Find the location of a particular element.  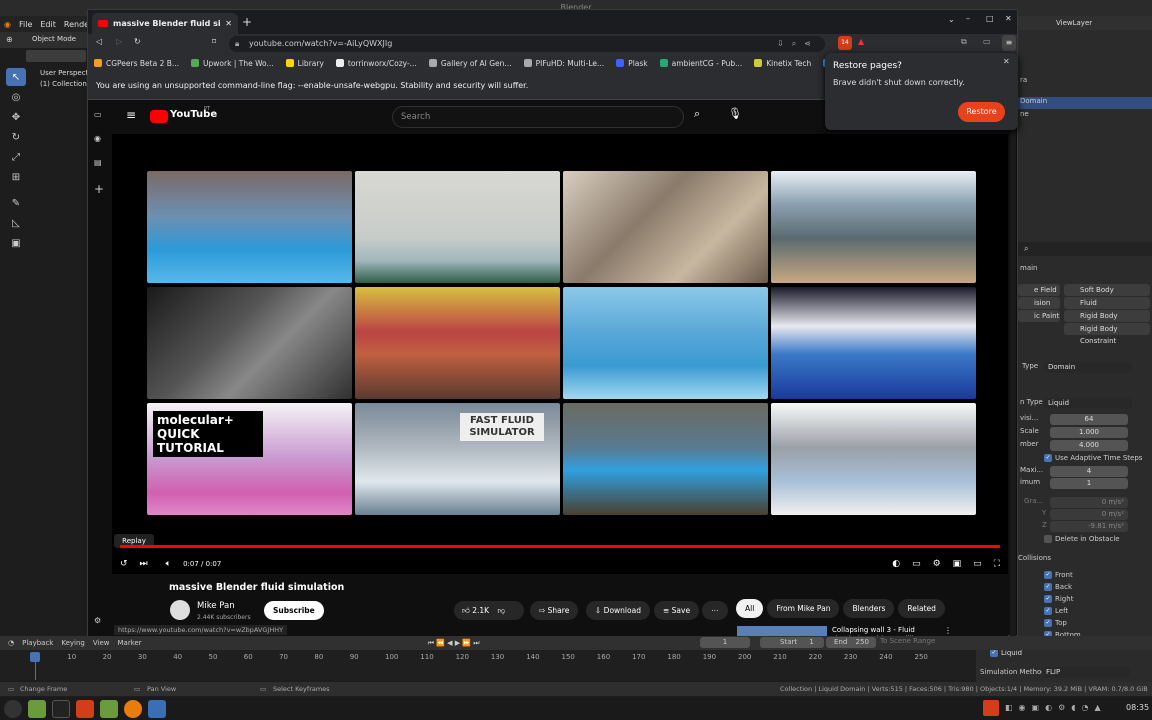

end-screen-video-thumbnail: molecular+ QUICK TUTORIAL is located at coordinates (249, 459).